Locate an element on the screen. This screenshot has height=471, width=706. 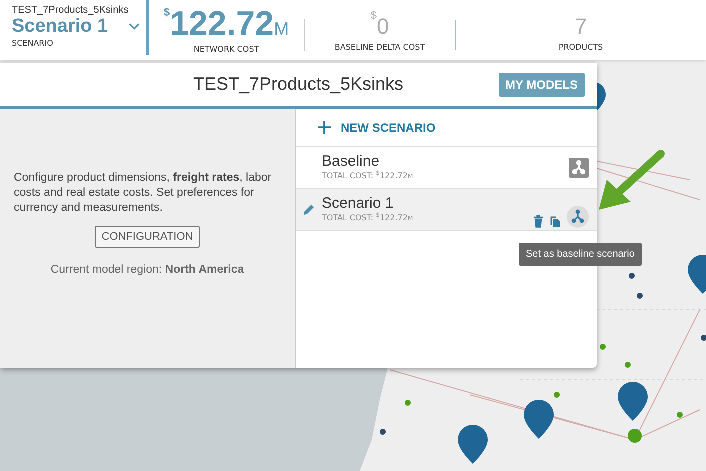
map-node-icon is located at coordinates (635, 436).